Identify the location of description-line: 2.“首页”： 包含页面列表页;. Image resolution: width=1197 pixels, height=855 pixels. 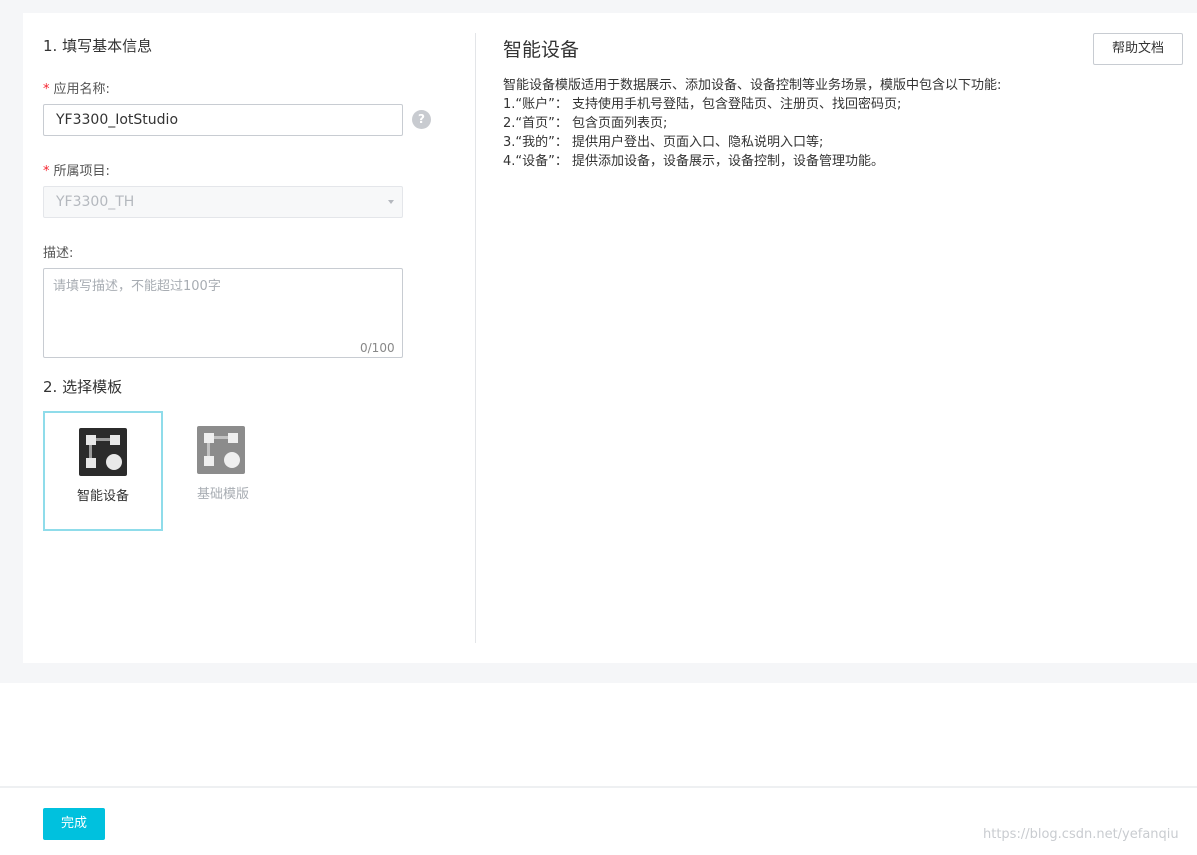
(585, 123).